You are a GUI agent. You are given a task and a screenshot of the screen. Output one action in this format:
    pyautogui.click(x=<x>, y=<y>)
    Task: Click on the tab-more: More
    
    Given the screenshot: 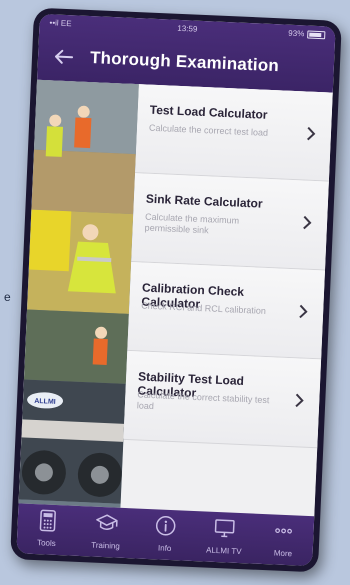 What is the action you would take?
    pyautogui.click(x=283, y=540)
    